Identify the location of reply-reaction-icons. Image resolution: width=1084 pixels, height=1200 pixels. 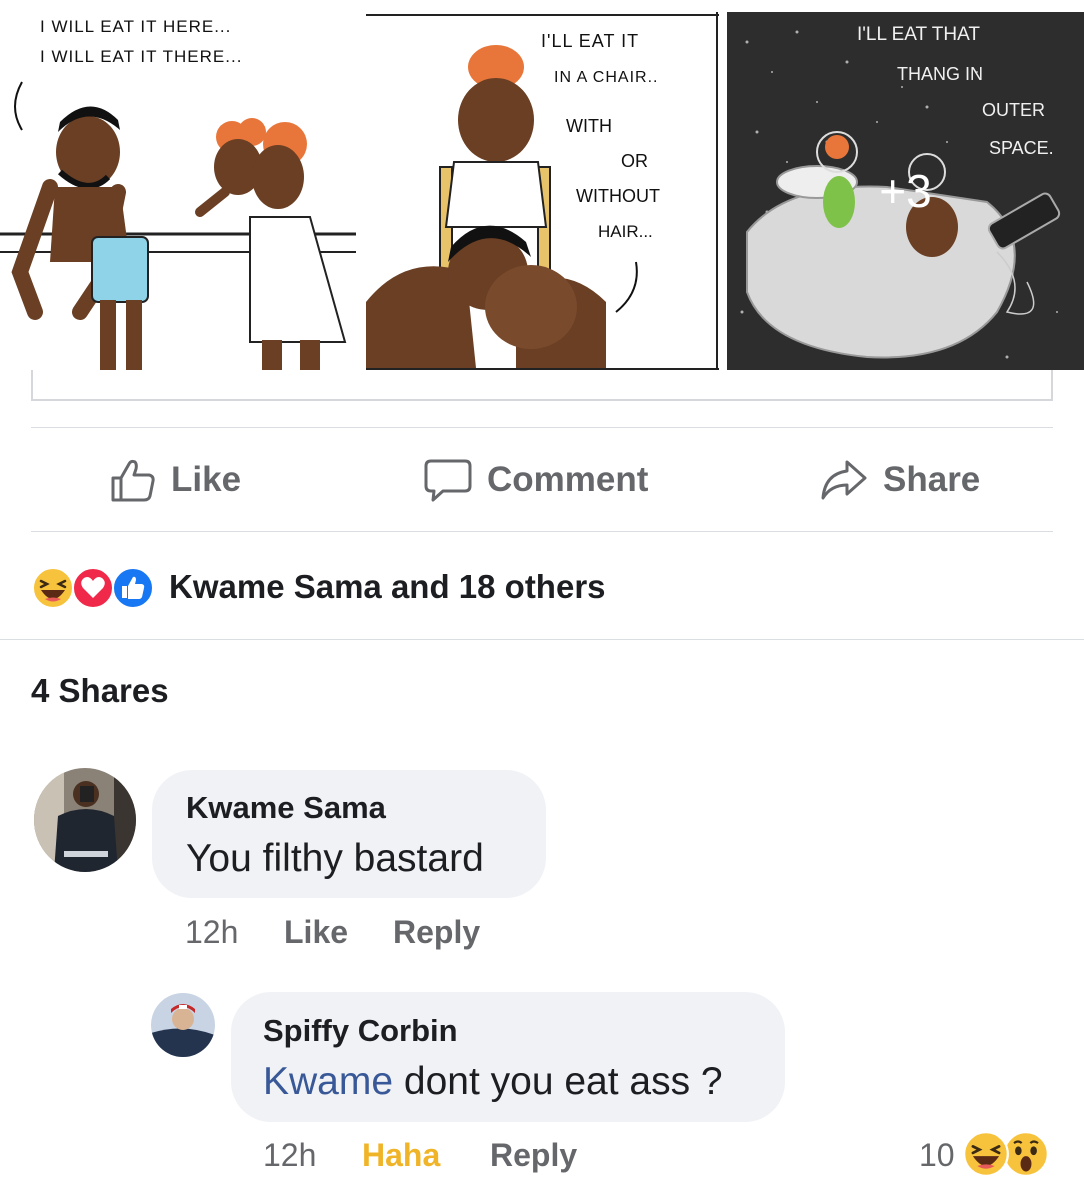
(1010, 1154).